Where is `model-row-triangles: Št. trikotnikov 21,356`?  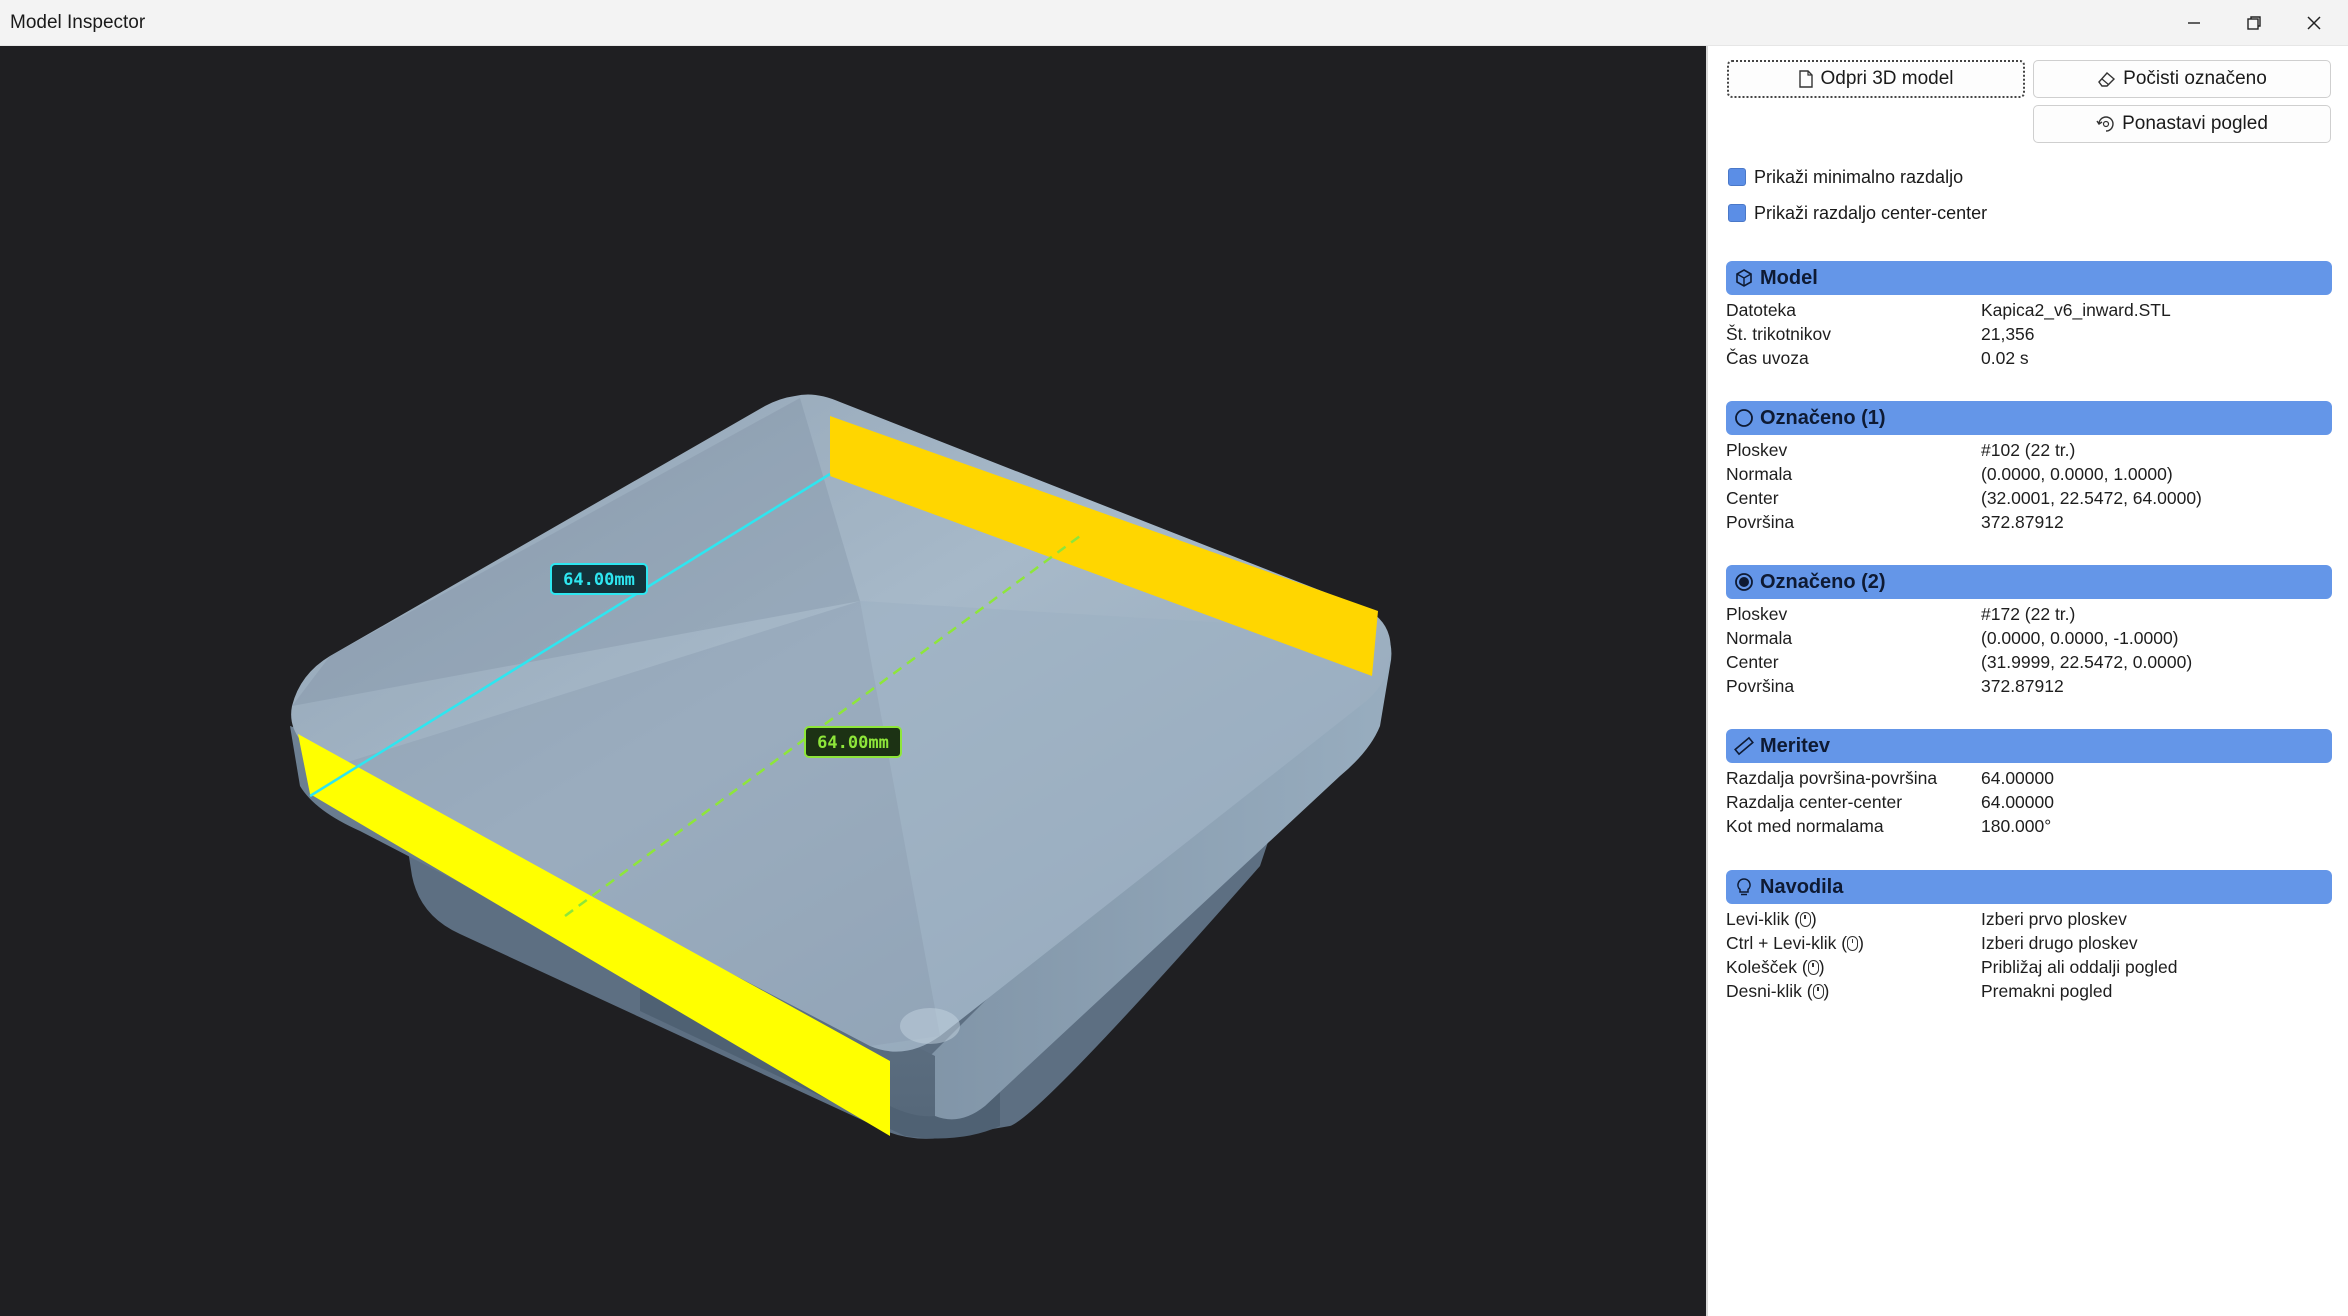 model-row-triangles: Št. trikotnikov 21,356 is located at coordinates (1880, 334).